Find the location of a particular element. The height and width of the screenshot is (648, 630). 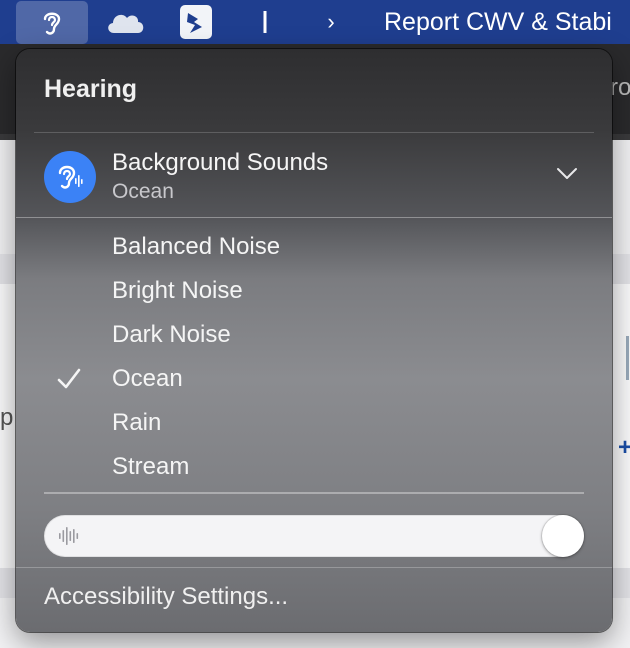

sound-option-label: Bright Noise is located at coordinates (177, 290).